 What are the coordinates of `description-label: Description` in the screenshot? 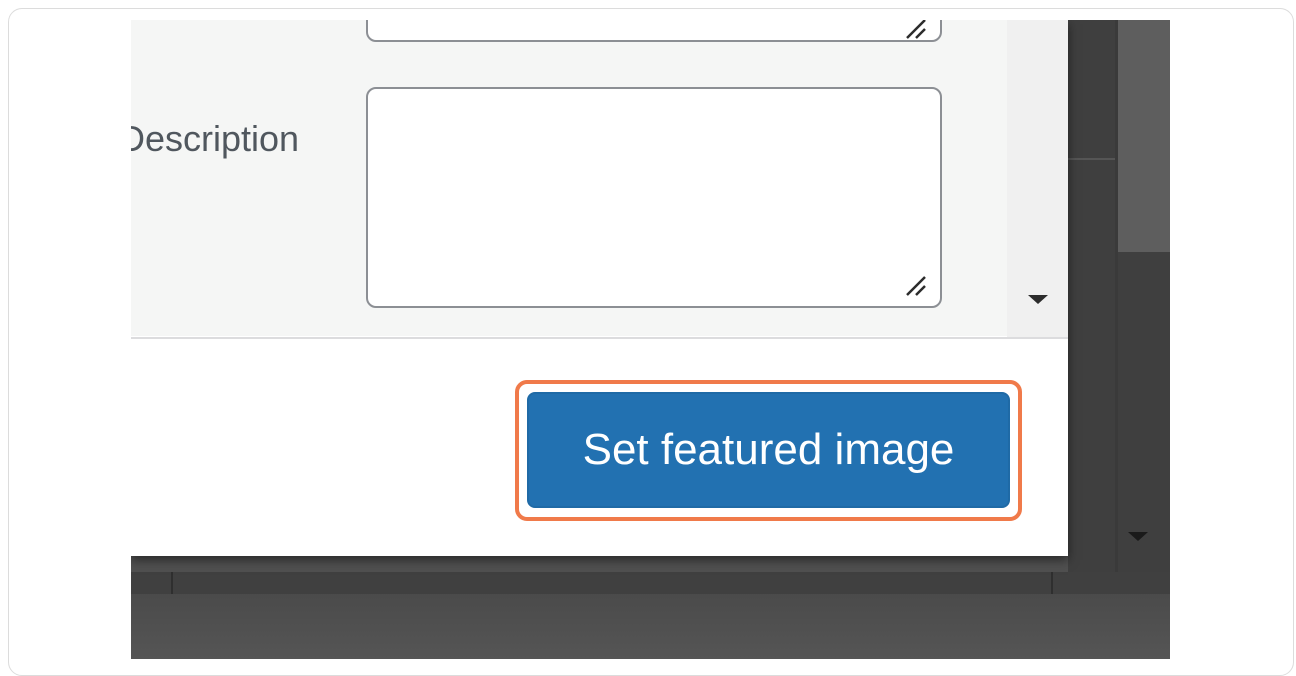 It's located at (215, 138).